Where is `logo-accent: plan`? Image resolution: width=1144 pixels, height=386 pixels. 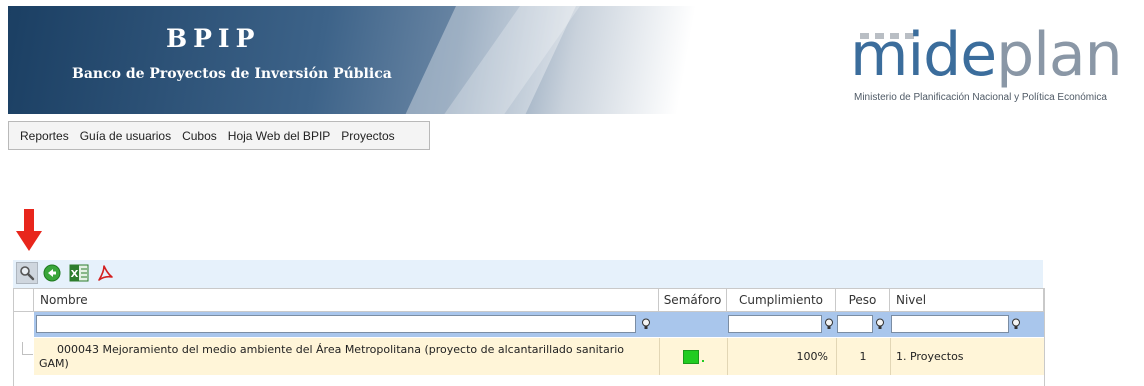
logo-accent: plan is located at coordinates (1059, 55).